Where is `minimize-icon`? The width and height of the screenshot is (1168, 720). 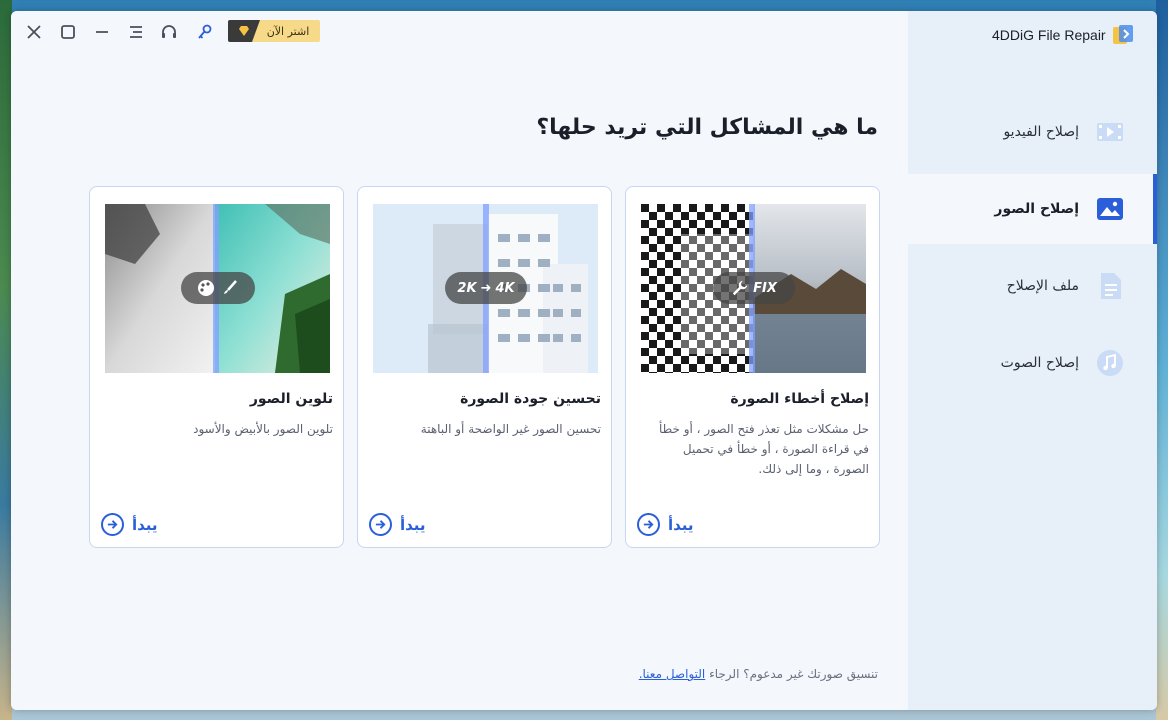
minimize-icon is located at coordinates (102, 32).